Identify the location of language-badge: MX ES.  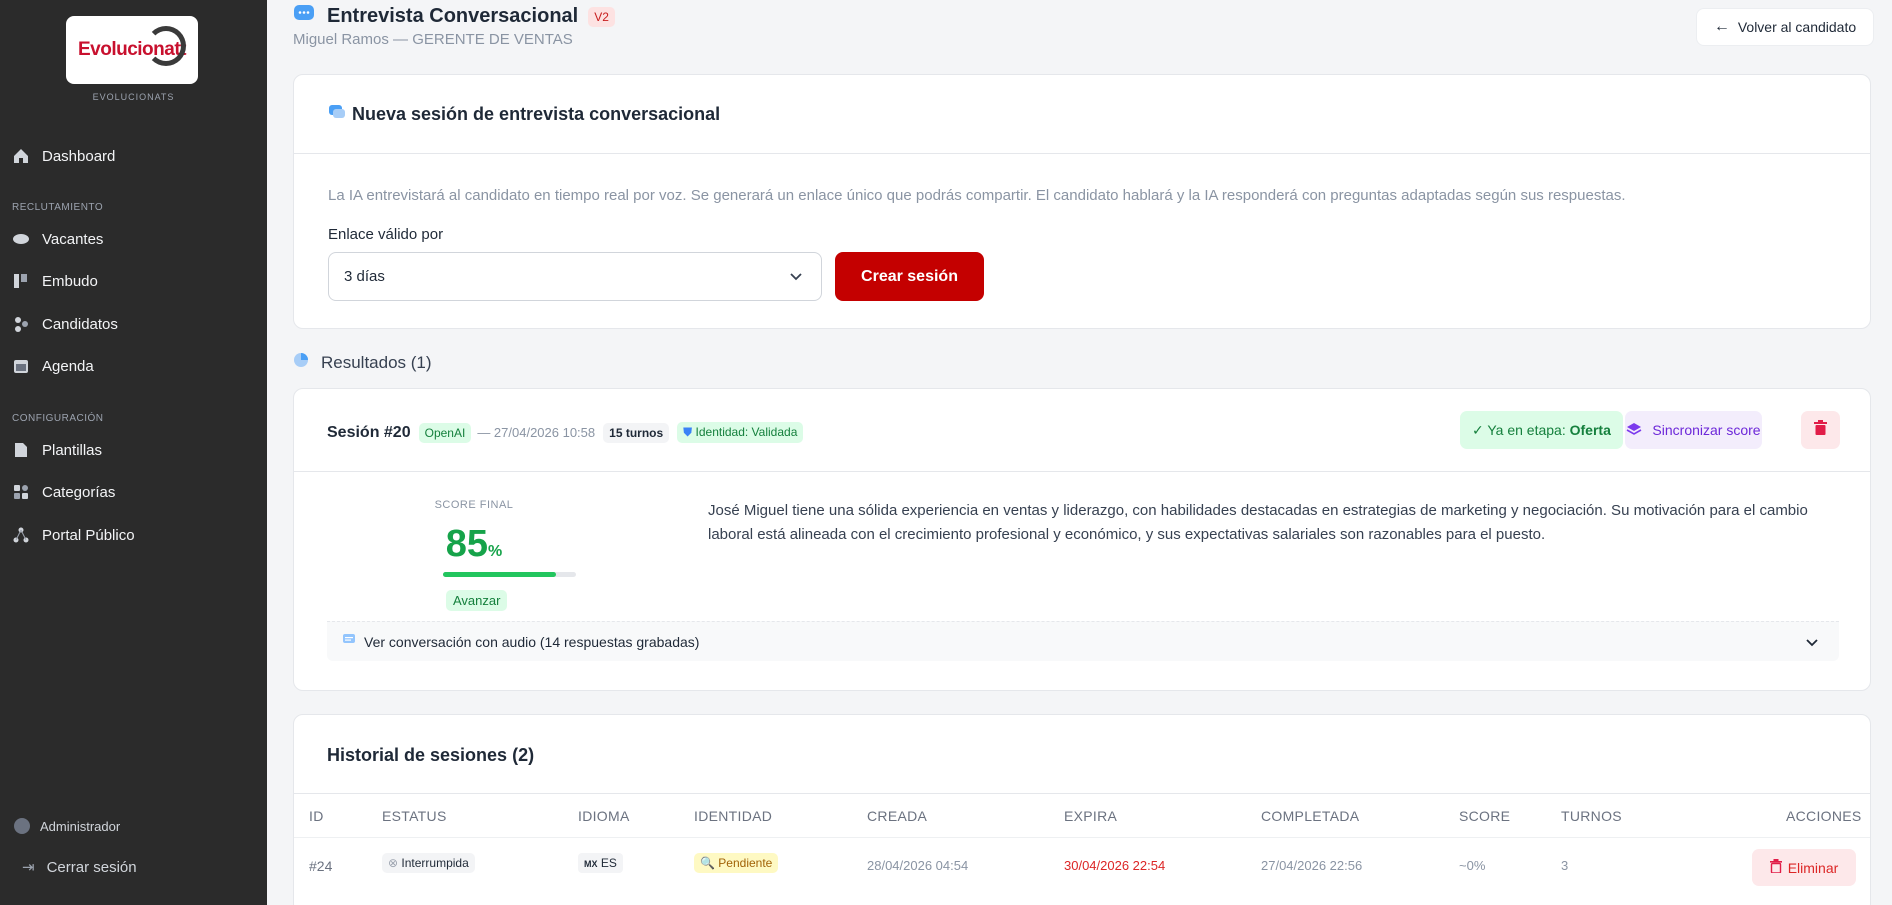
(600, 863).